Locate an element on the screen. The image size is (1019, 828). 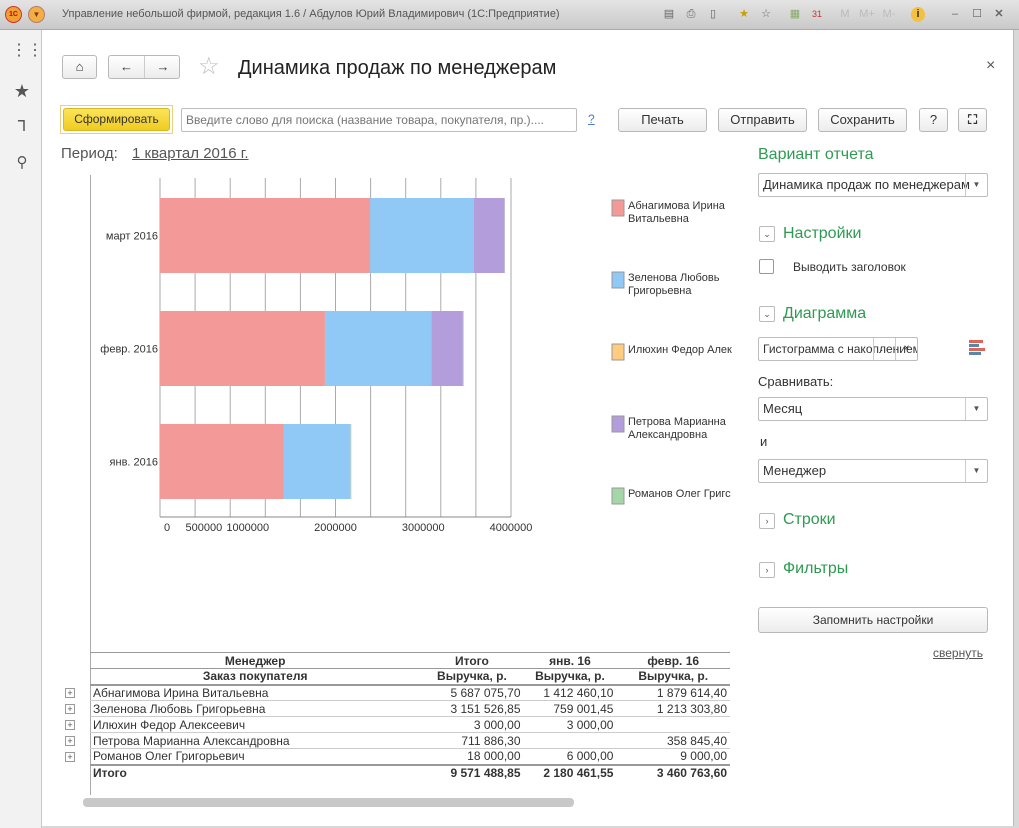
forward-button: → is located at coordinates (163, 67).